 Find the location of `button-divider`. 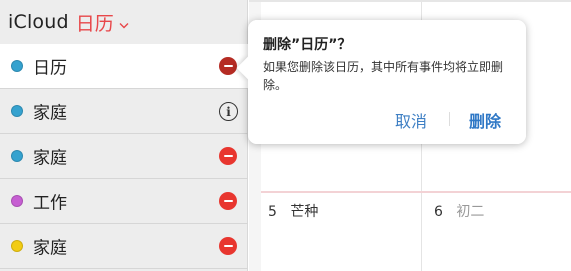

button-divider is located at coordinates (449, 119).